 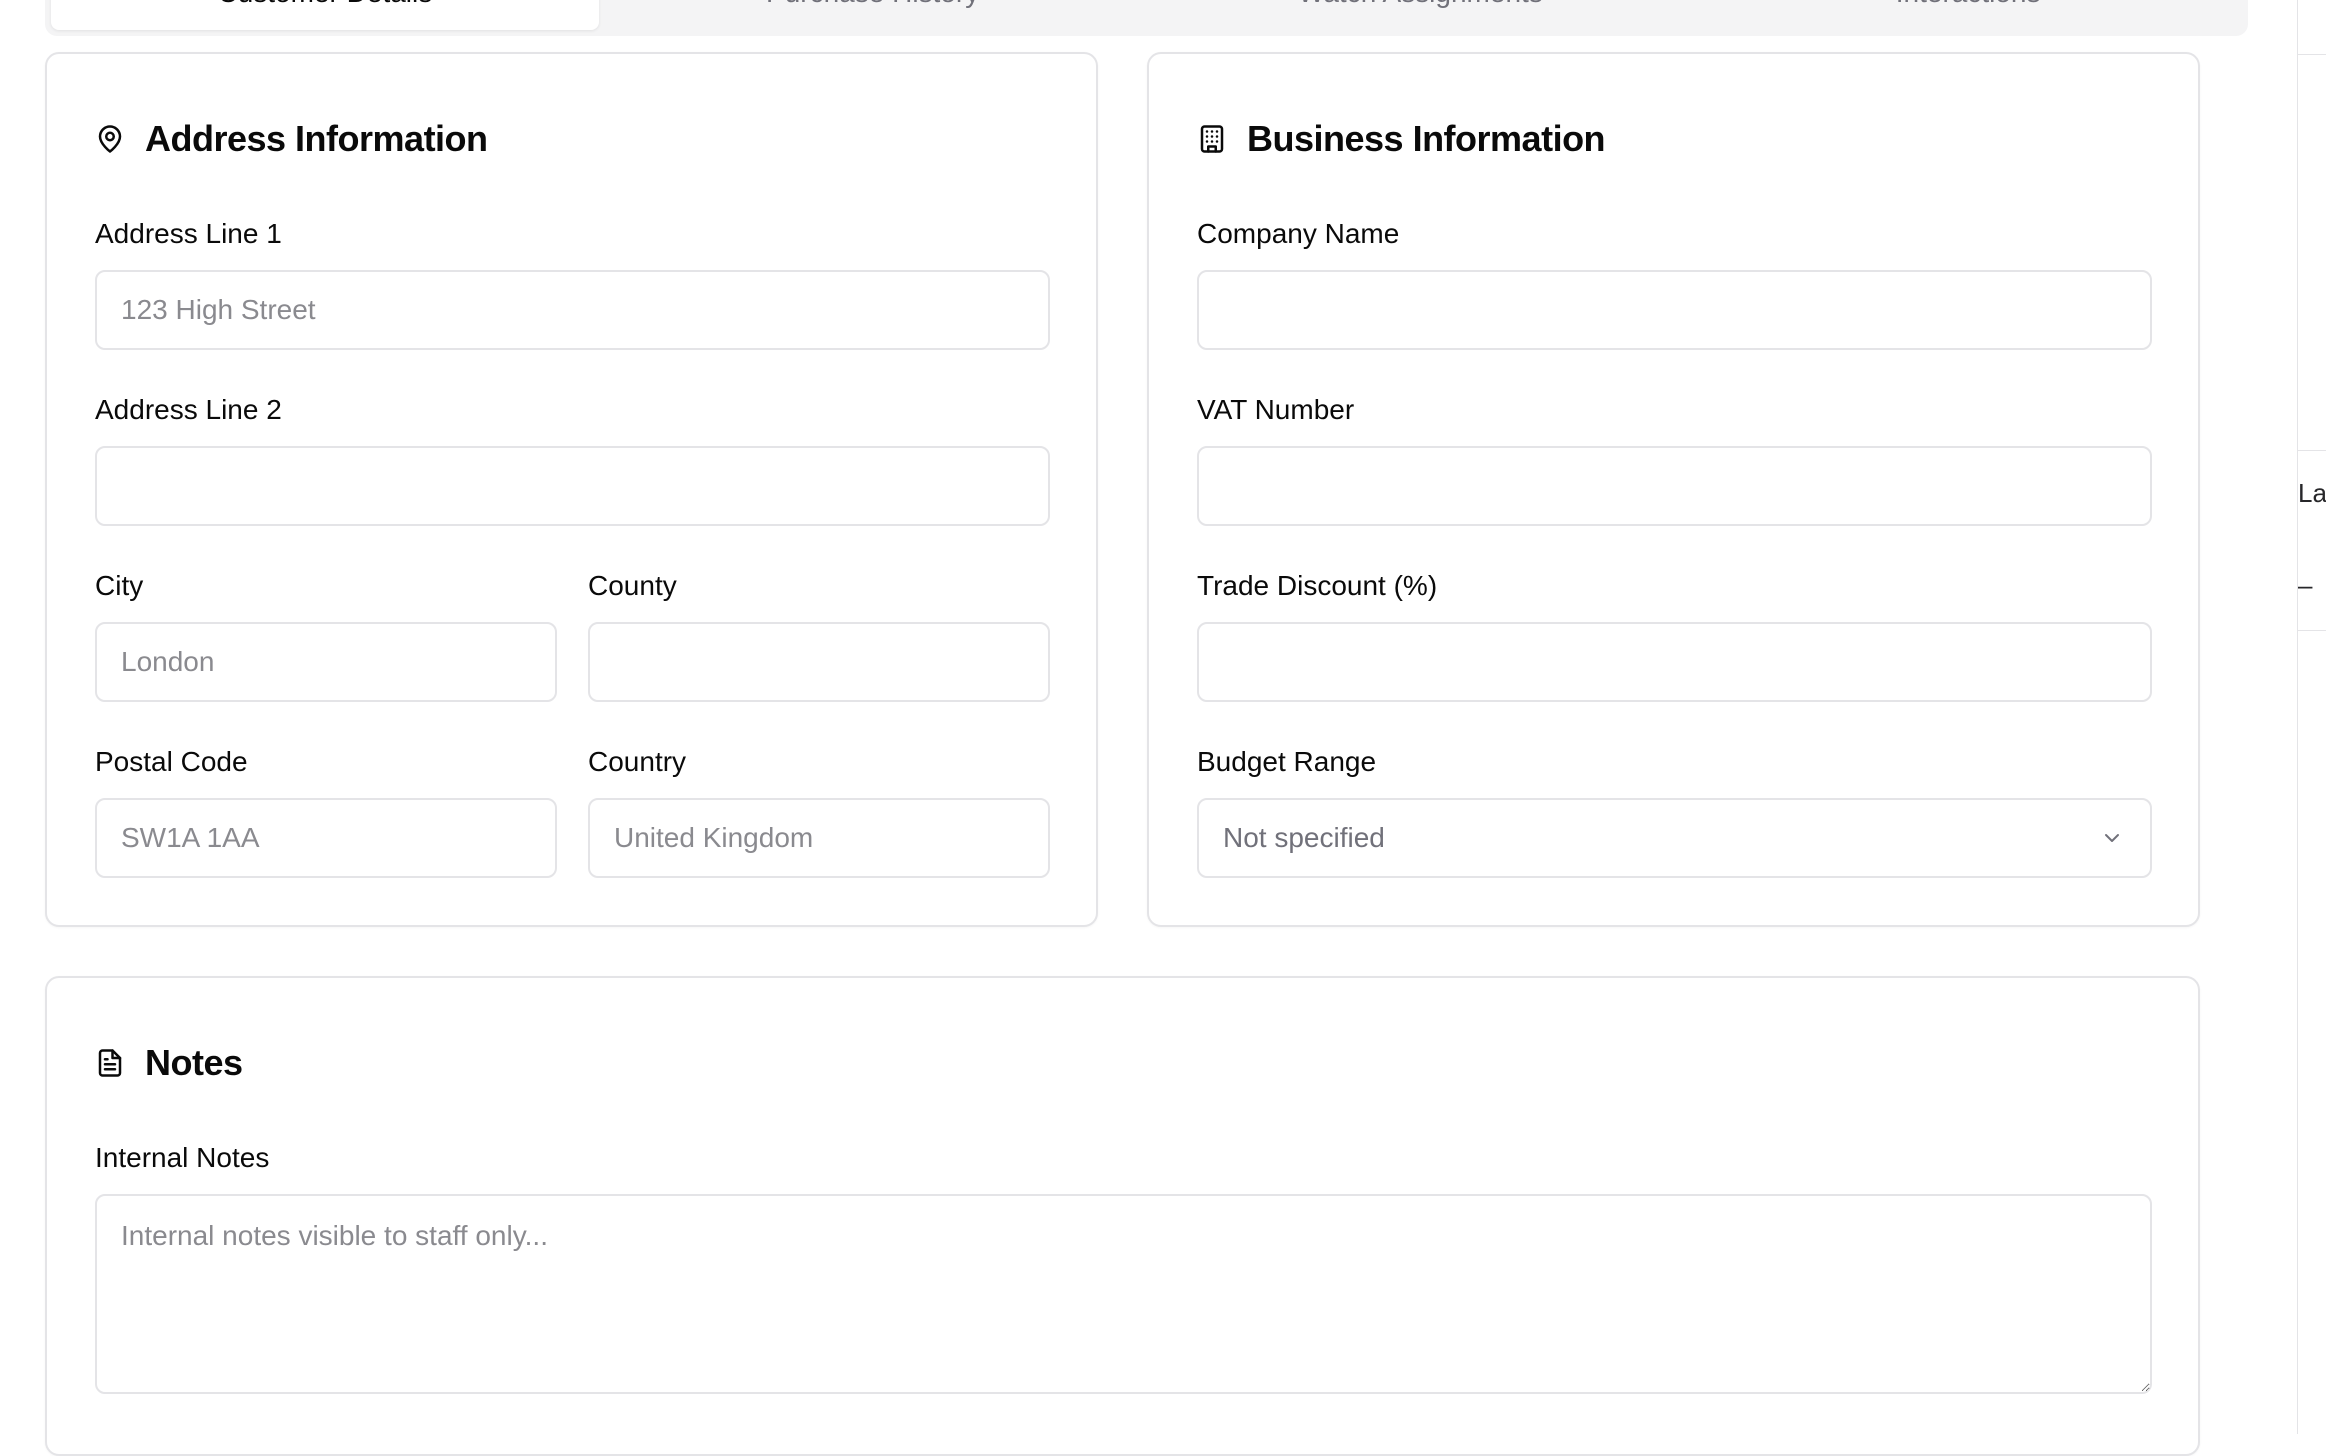 What do you see at coordinates (632, 585) in the screenshot?
I see `county-label: County` at bounding box center [632, 585].